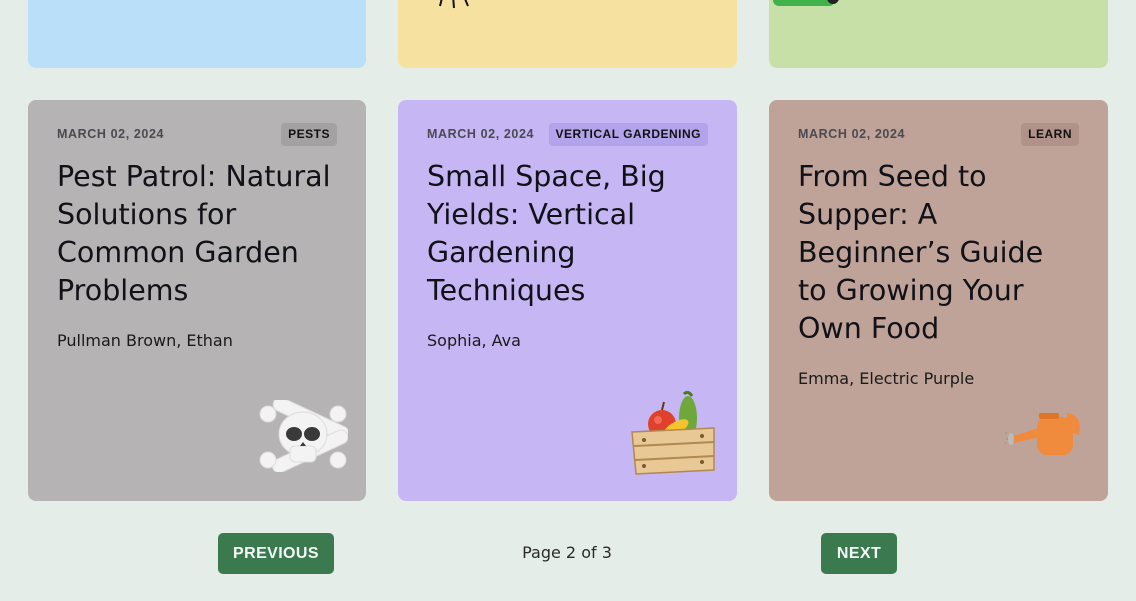 The image size is (1136, 601). What do you see at coordinates (1050, 134) in the screenshot?
I see `category-tag: LEARN` at bounding box center [1050, 134].